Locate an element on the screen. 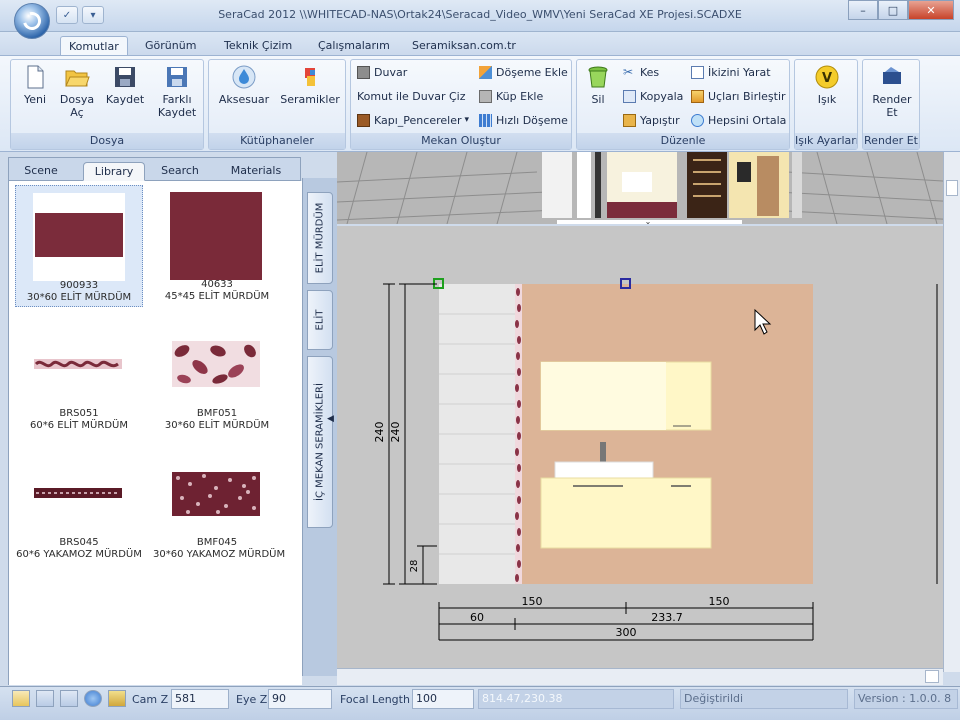 The image size is (960, 720). accessory-label: Aksesuar is located at coordinates (244, 99).